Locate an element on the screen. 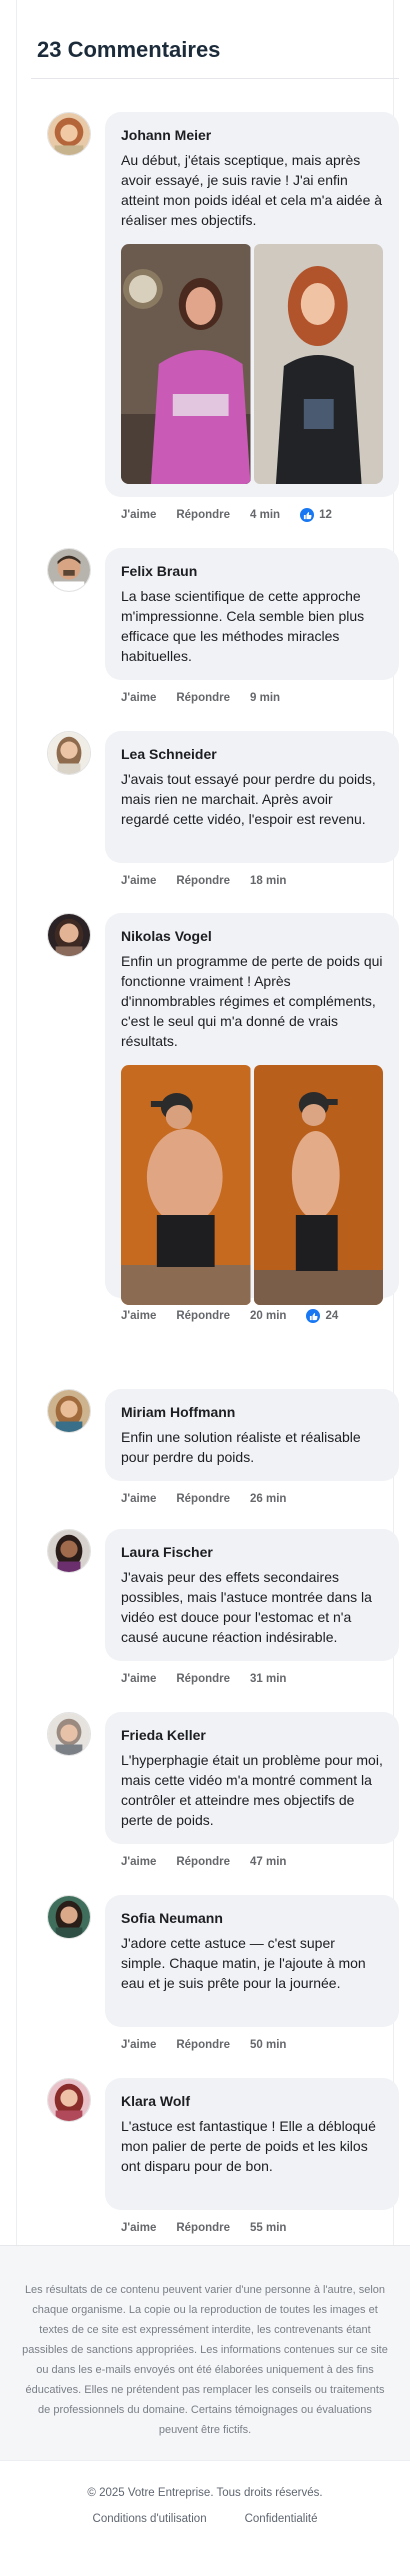 The height and width of the screenshot is (2560, 410). comment-author: Felix Braun is located at coordinates (252, 571).